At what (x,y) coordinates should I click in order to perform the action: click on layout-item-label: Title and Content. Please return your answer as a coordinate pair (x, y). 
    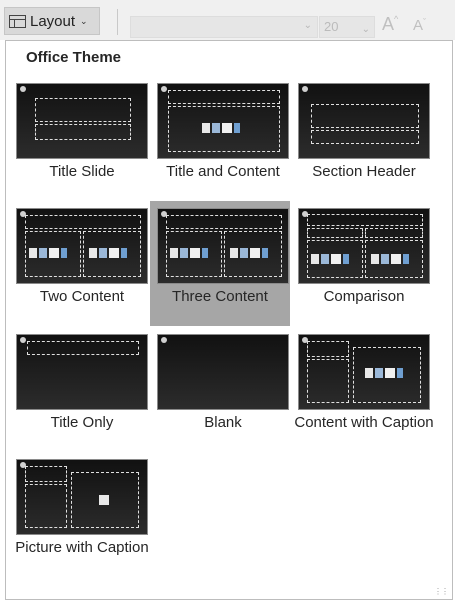
    Looking at the image, I should click on (223, 171).